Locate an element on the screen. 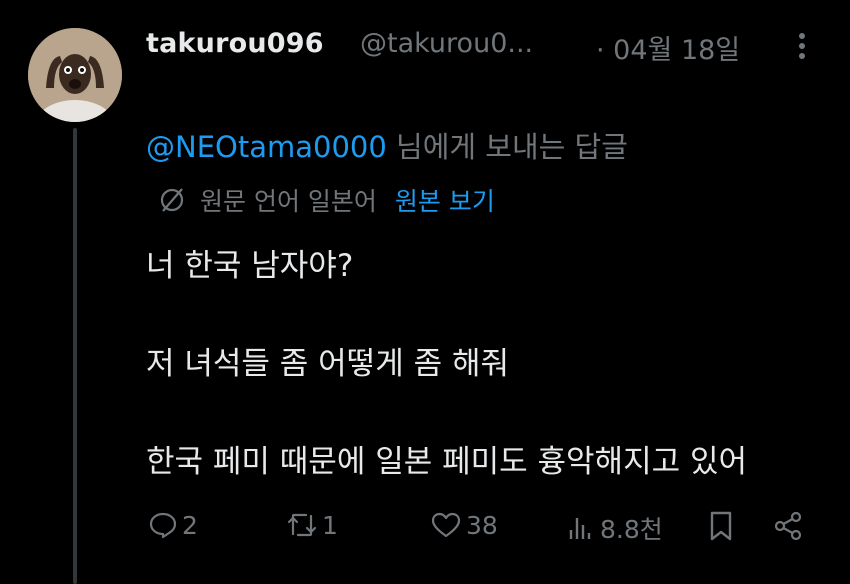  tweet-text-line-1: 너 한국 남자야? is located at coordinates (250, 266).